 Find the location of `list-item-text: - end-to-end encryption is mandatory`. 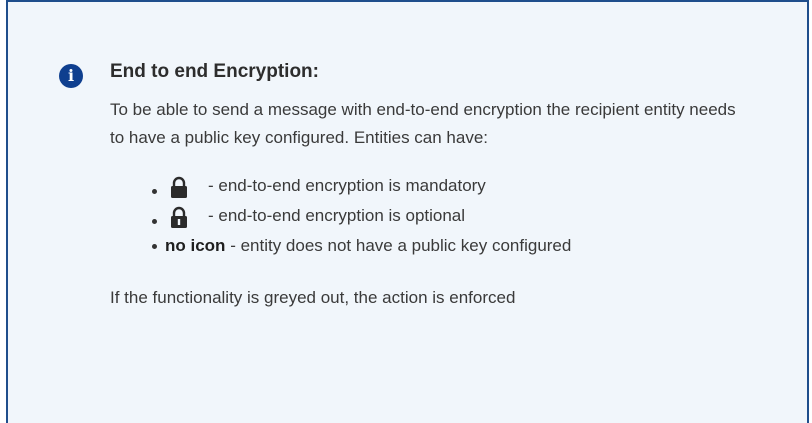

list-item-text: - end-to-end encryption is mandatory is located at coordinates (347, 185).